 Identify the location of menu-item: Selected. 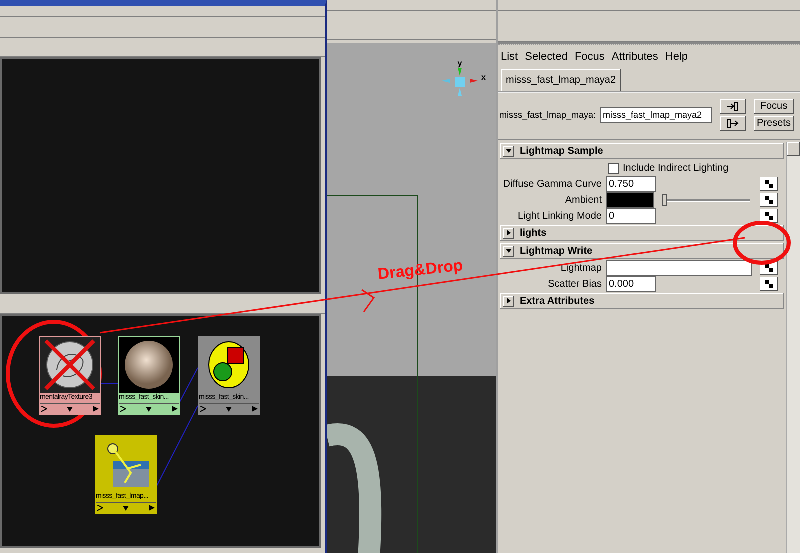
(546, 57).